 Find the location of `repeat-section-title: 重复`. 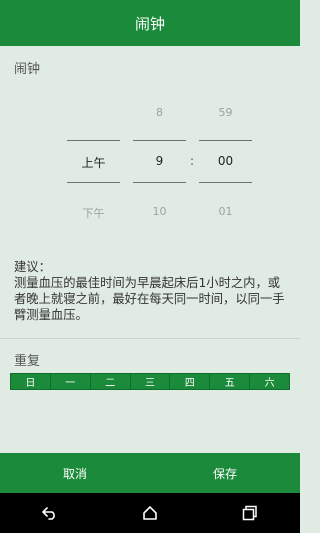

repeat-section-title: 重复 is located at coordinates (27, 361).